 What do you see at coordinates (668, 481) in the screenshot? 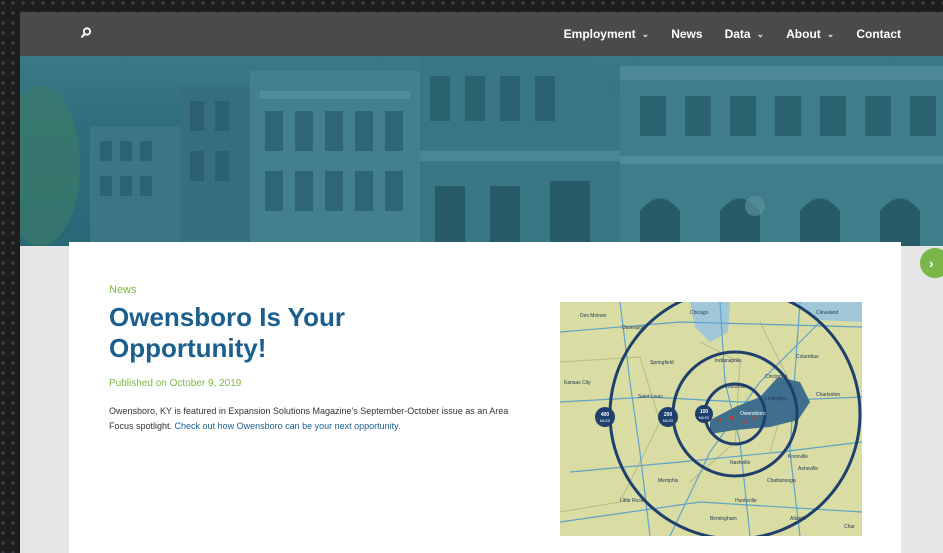
I see `svg-text: Memphis` at bounding box center [668, 481].